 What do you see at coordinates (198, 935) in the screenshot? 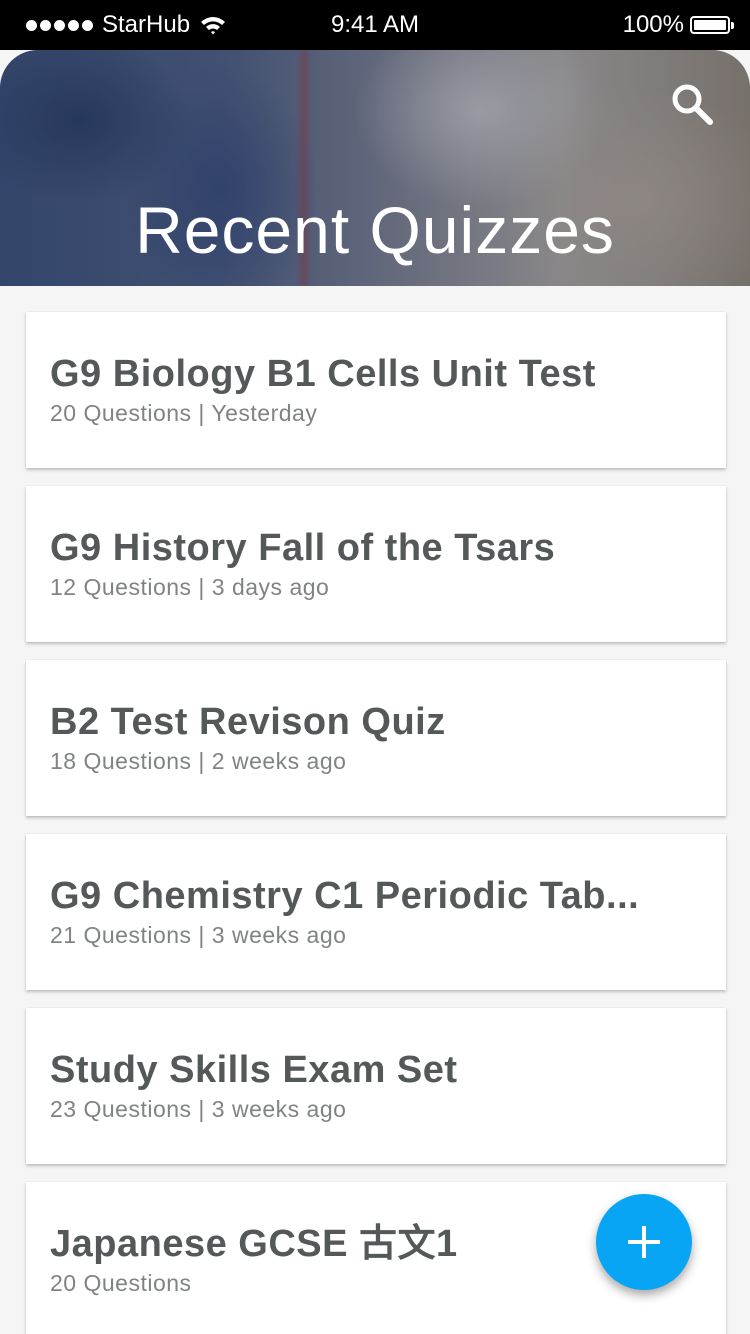
I see `quiz-meta: 21 Questions | 3 weeks ago` at bounding box center [198, 935].